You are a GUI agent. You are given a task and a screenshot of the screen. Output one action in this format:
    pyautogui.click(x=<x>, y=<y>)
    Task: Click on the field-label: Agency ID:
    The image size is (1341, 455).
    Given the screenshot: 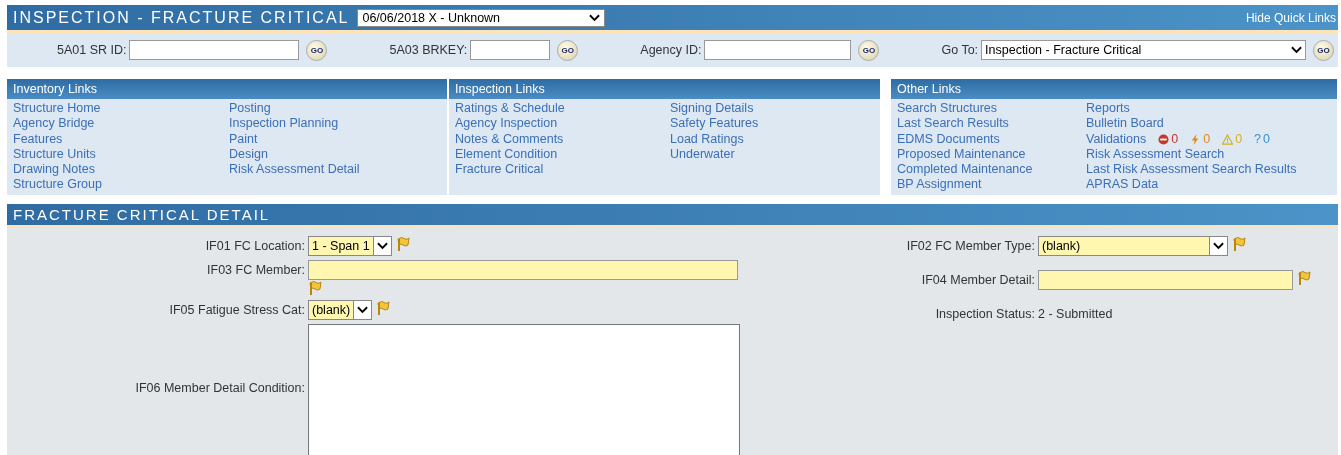 What is the action you would take?
    pyautogui.click(x=671, y=50)
    